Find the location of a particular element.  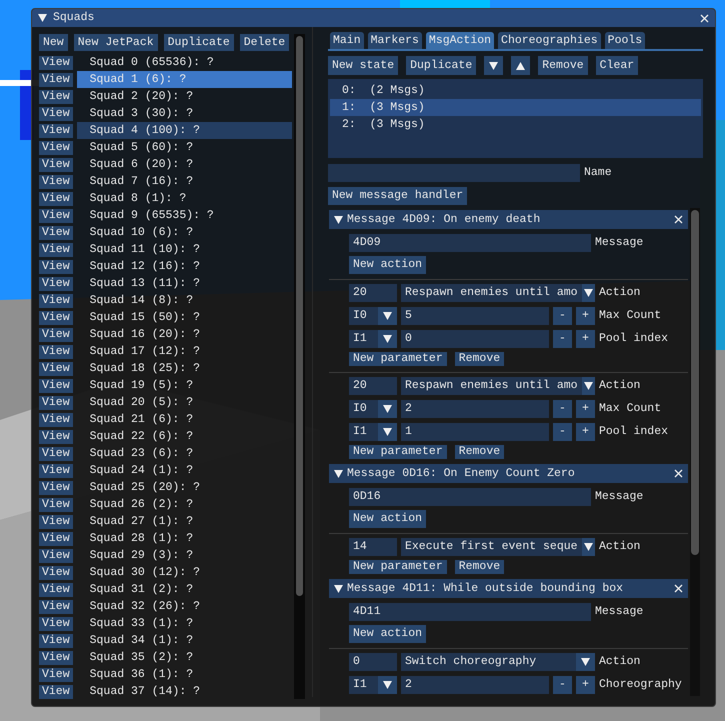

tab: MsgAction is located at coordinates (460, 40).